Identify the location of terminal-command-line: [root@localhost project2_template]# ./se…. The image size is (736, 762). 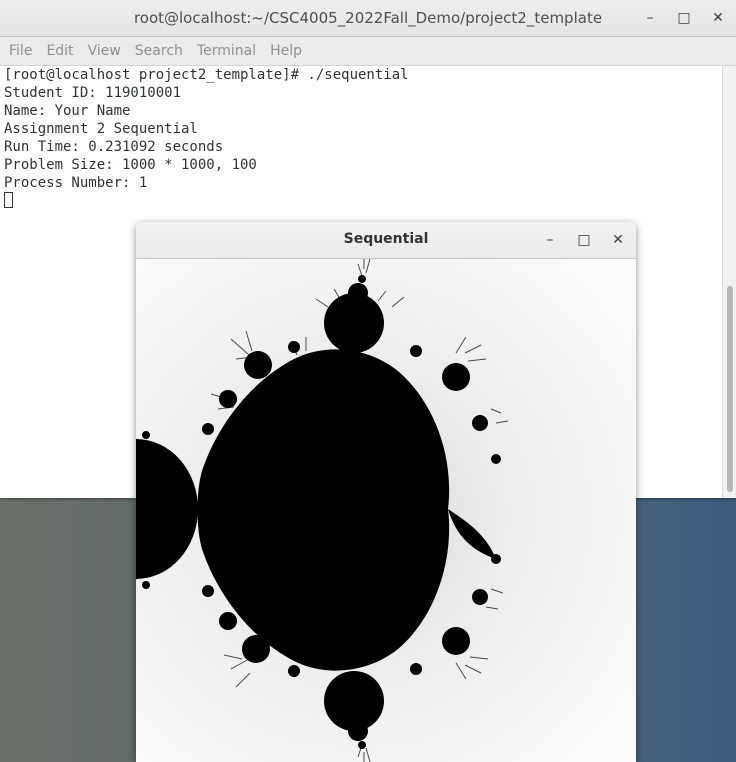
(206, 75).